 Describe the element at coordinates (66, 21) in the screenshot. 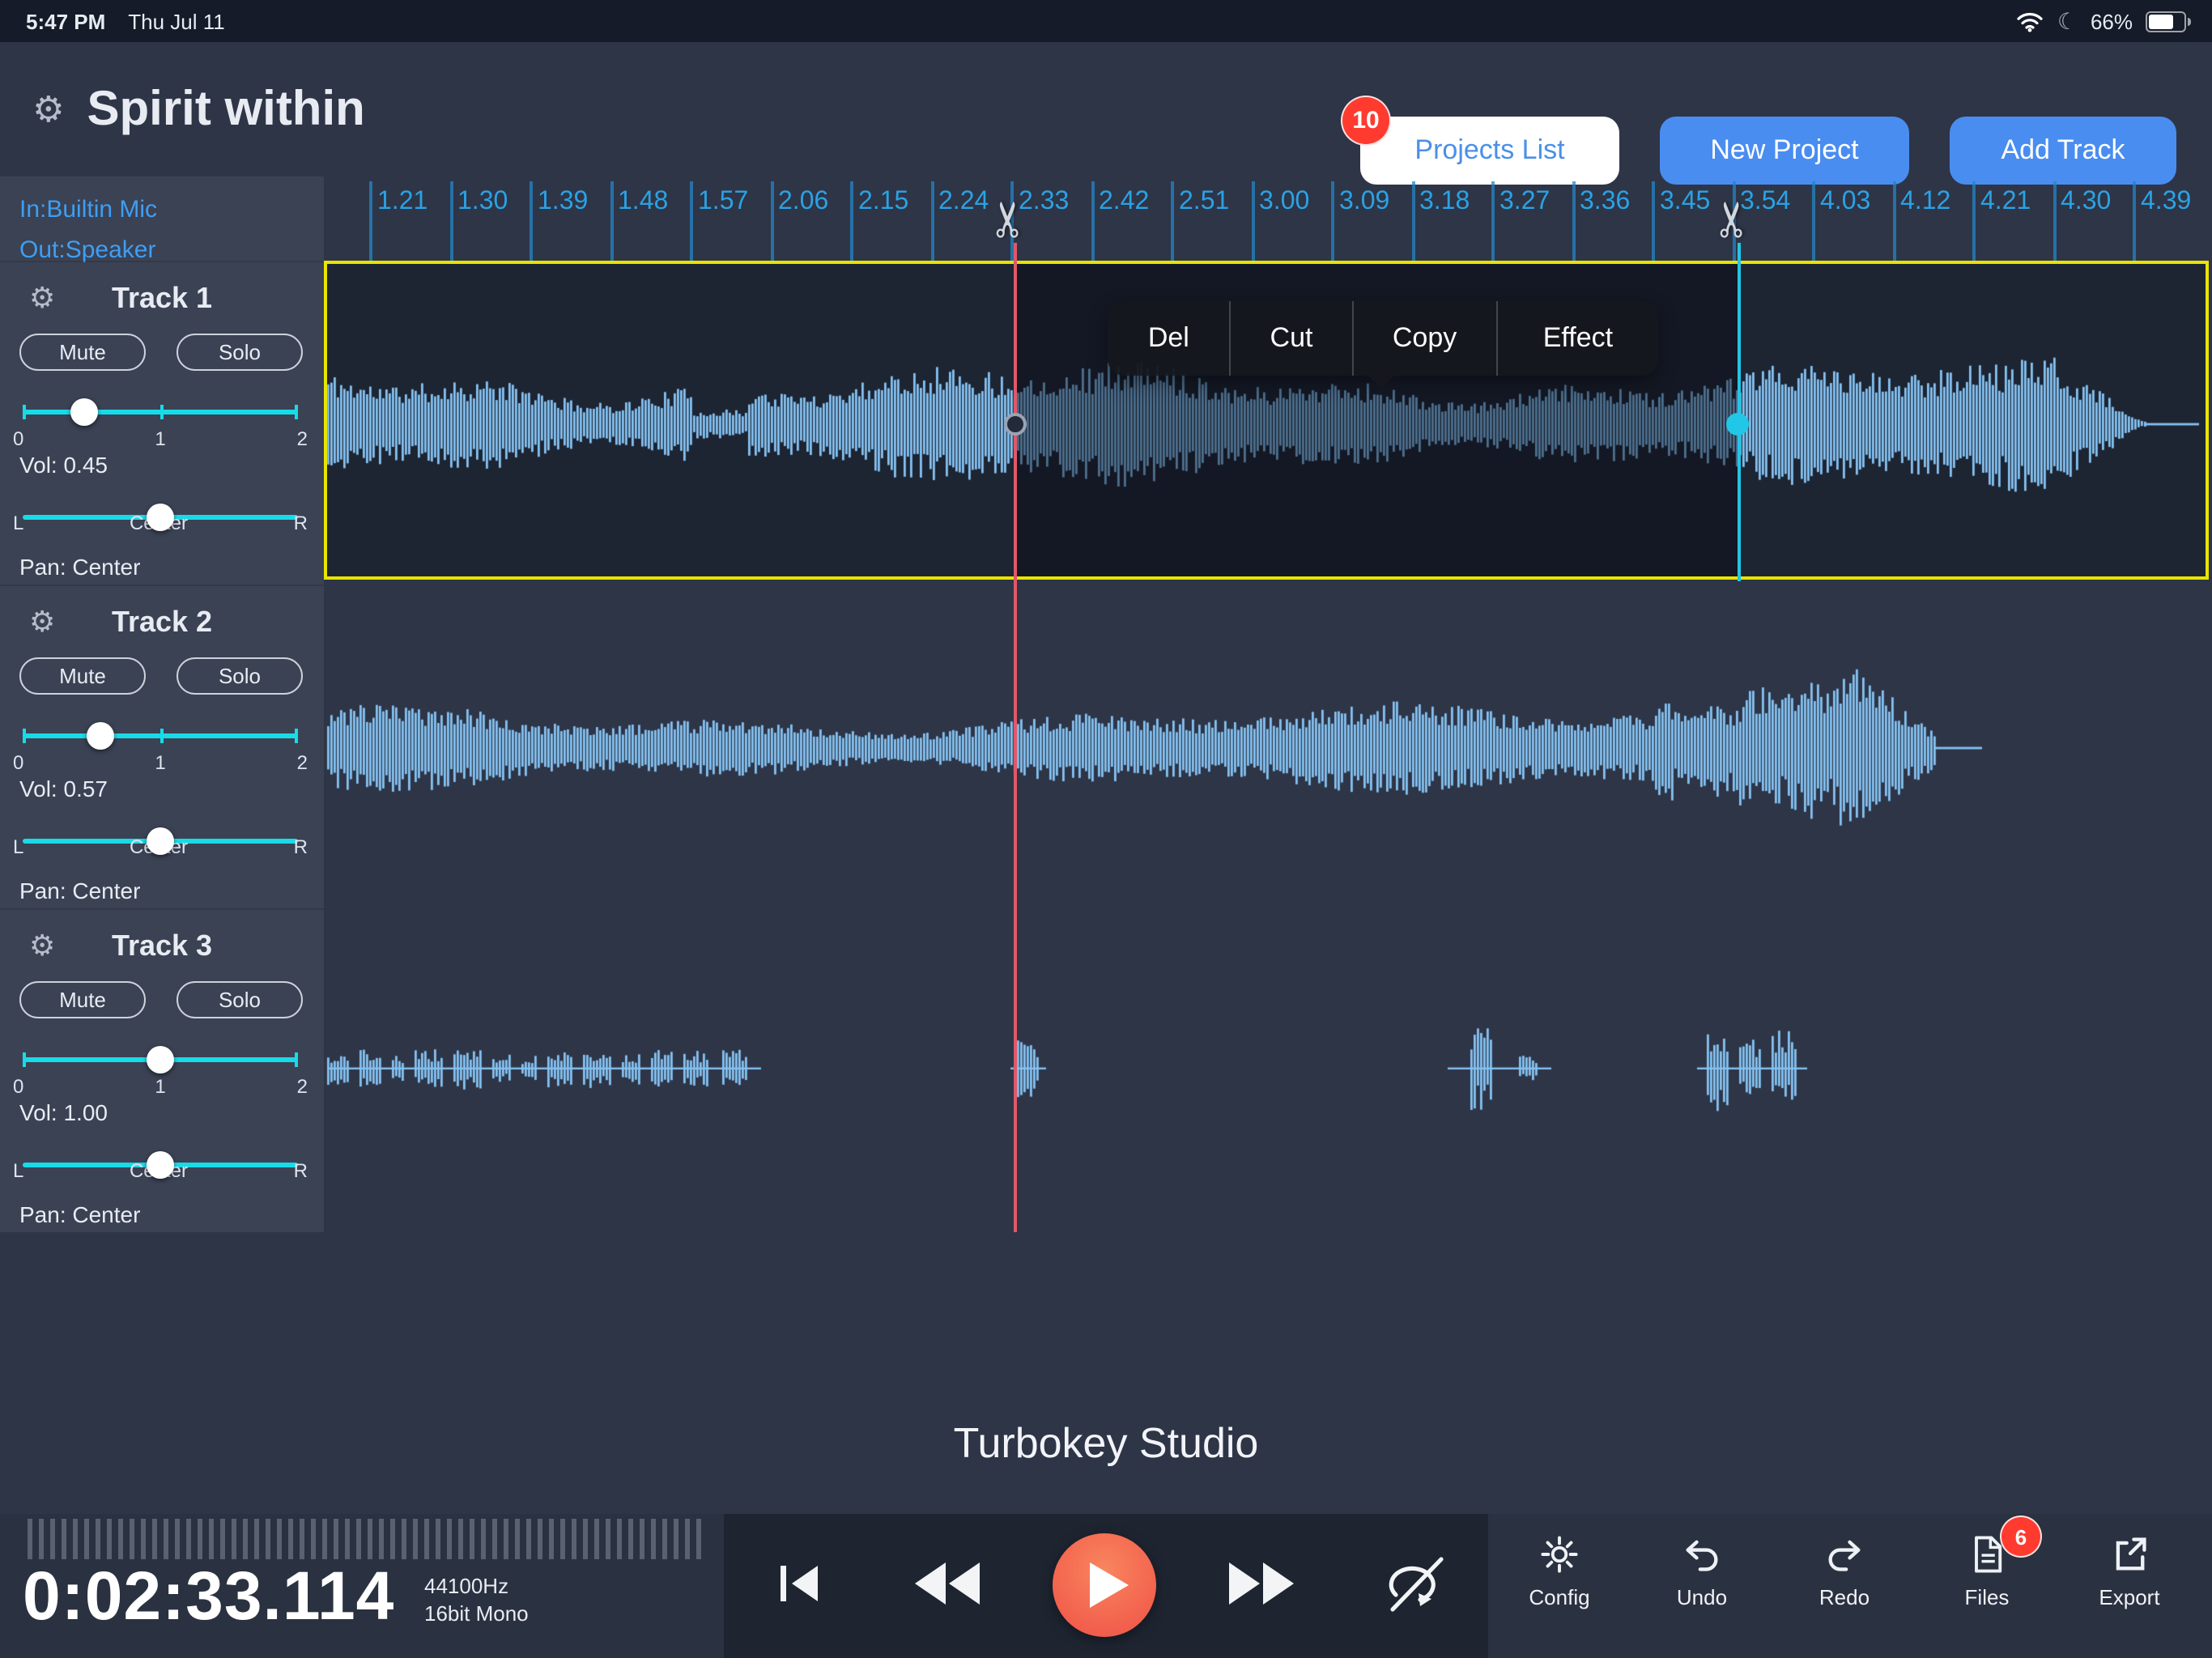

I see `clock: 5:47 PM` at that location.